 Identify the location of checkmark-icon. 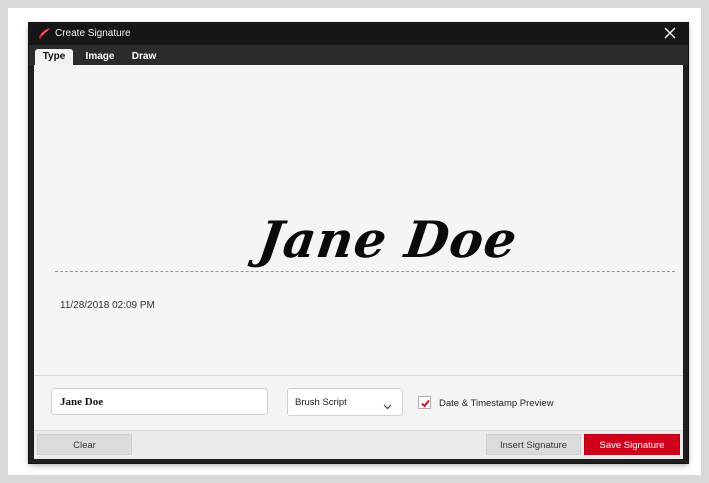
(425, 403).